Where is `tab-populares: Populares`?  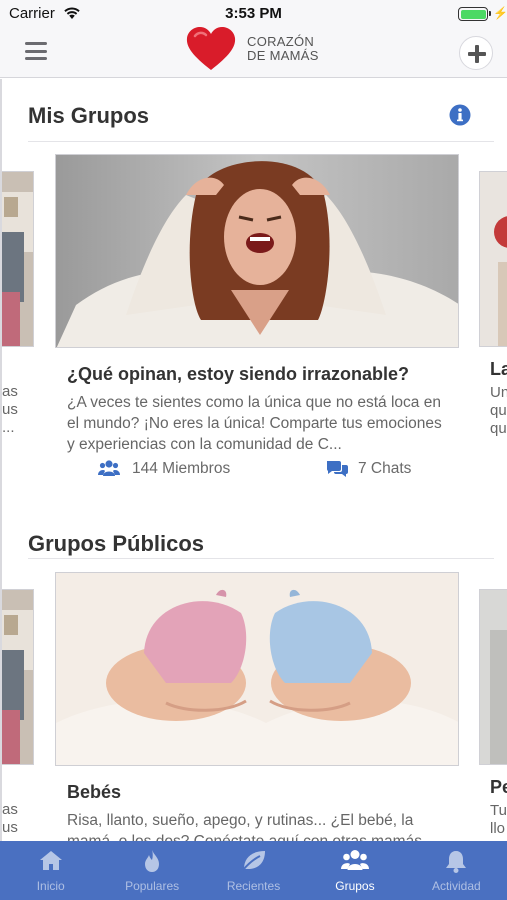 tab-populares: Populares is located at coordinates (151, 870).